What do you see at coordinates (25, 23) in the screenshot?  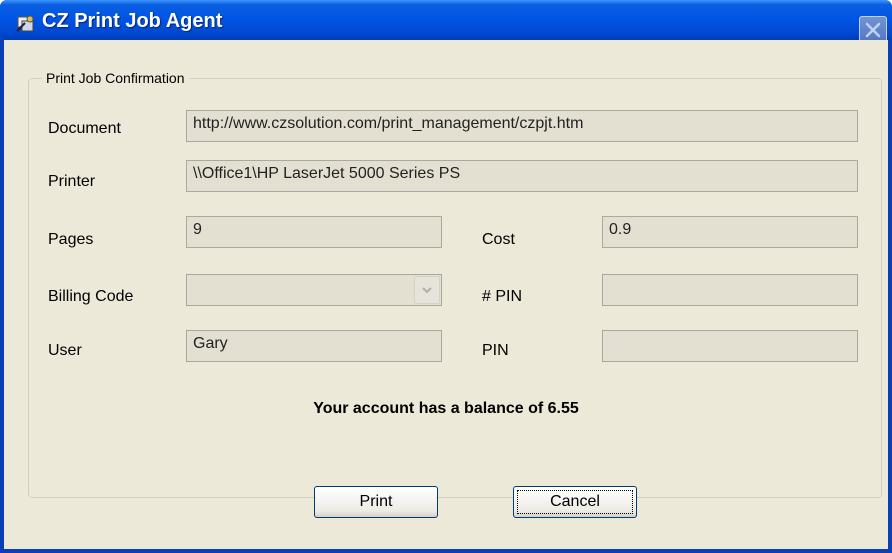 I see `print-agent-icon` at bounding box center [25, 23].